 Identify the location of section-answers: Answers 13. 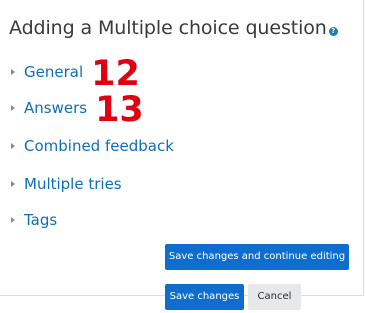
(77, 109).